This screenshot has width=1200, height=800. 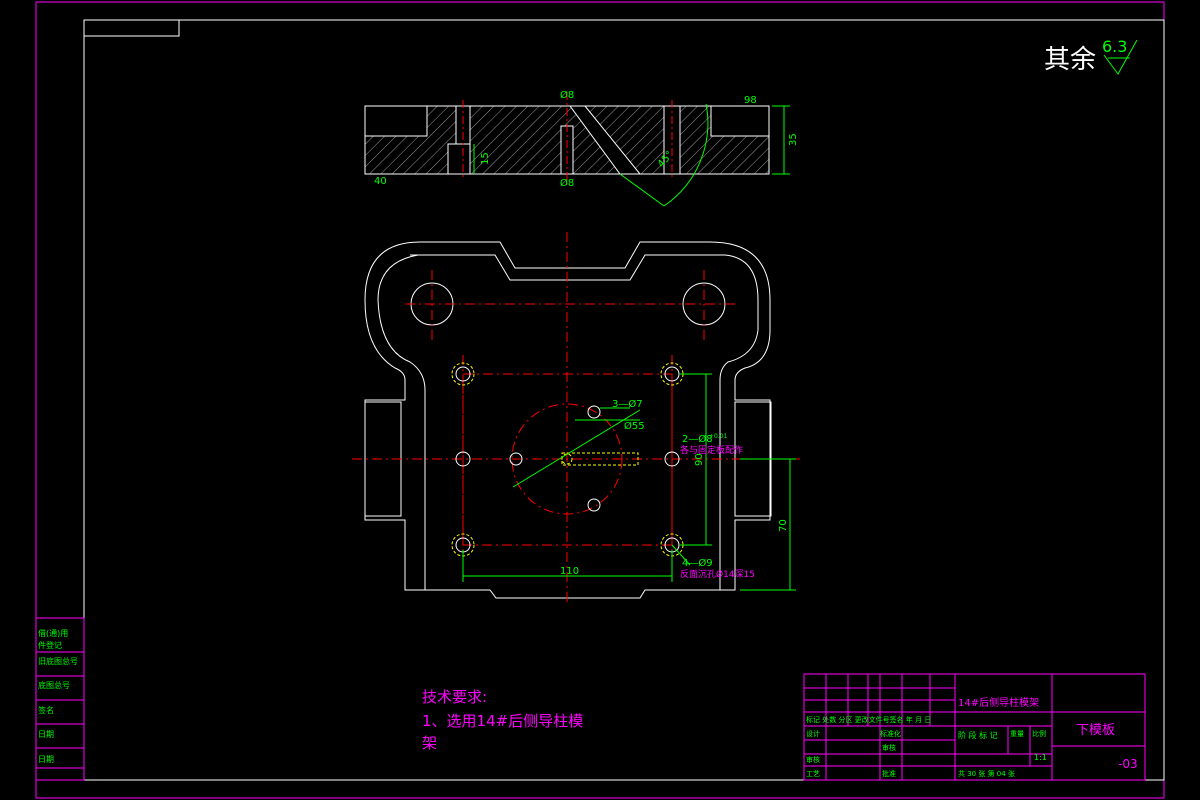 I want to click on dim-35: 35, so click(x=793, y=139).